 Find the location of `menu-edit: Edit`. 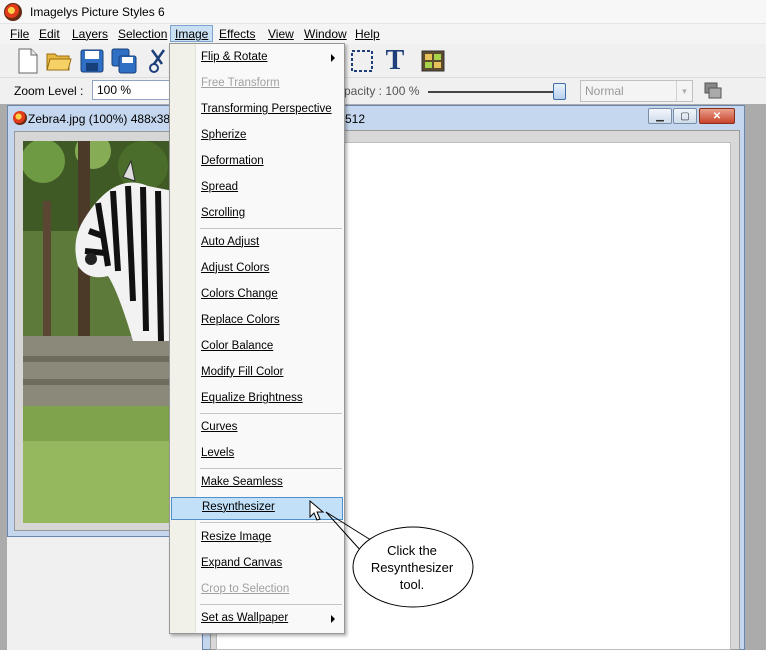

menu-edit: Edit is located at coordinates (49, 34).